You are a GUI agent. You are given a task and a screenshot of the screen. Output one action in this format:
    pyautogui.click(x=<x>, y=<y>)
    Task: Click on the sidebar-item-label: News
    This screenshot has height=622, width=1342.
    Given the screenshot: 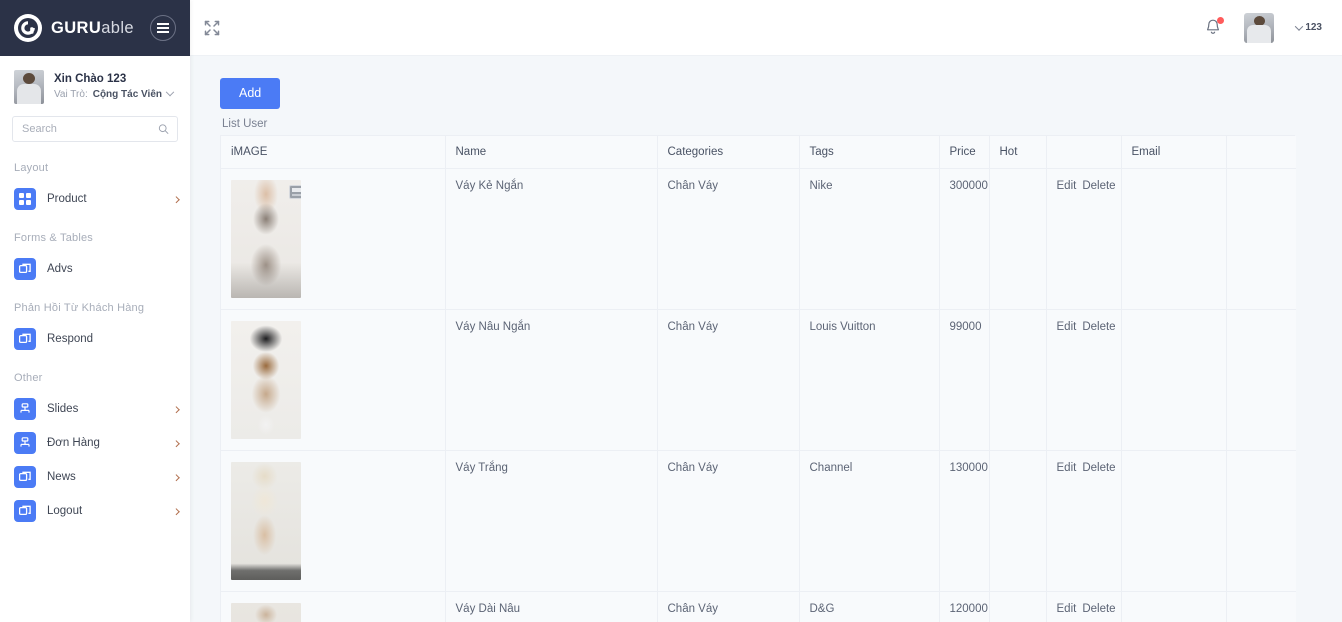 What is the action you would take?
    pyautogui.click(x=61, y=477)
    